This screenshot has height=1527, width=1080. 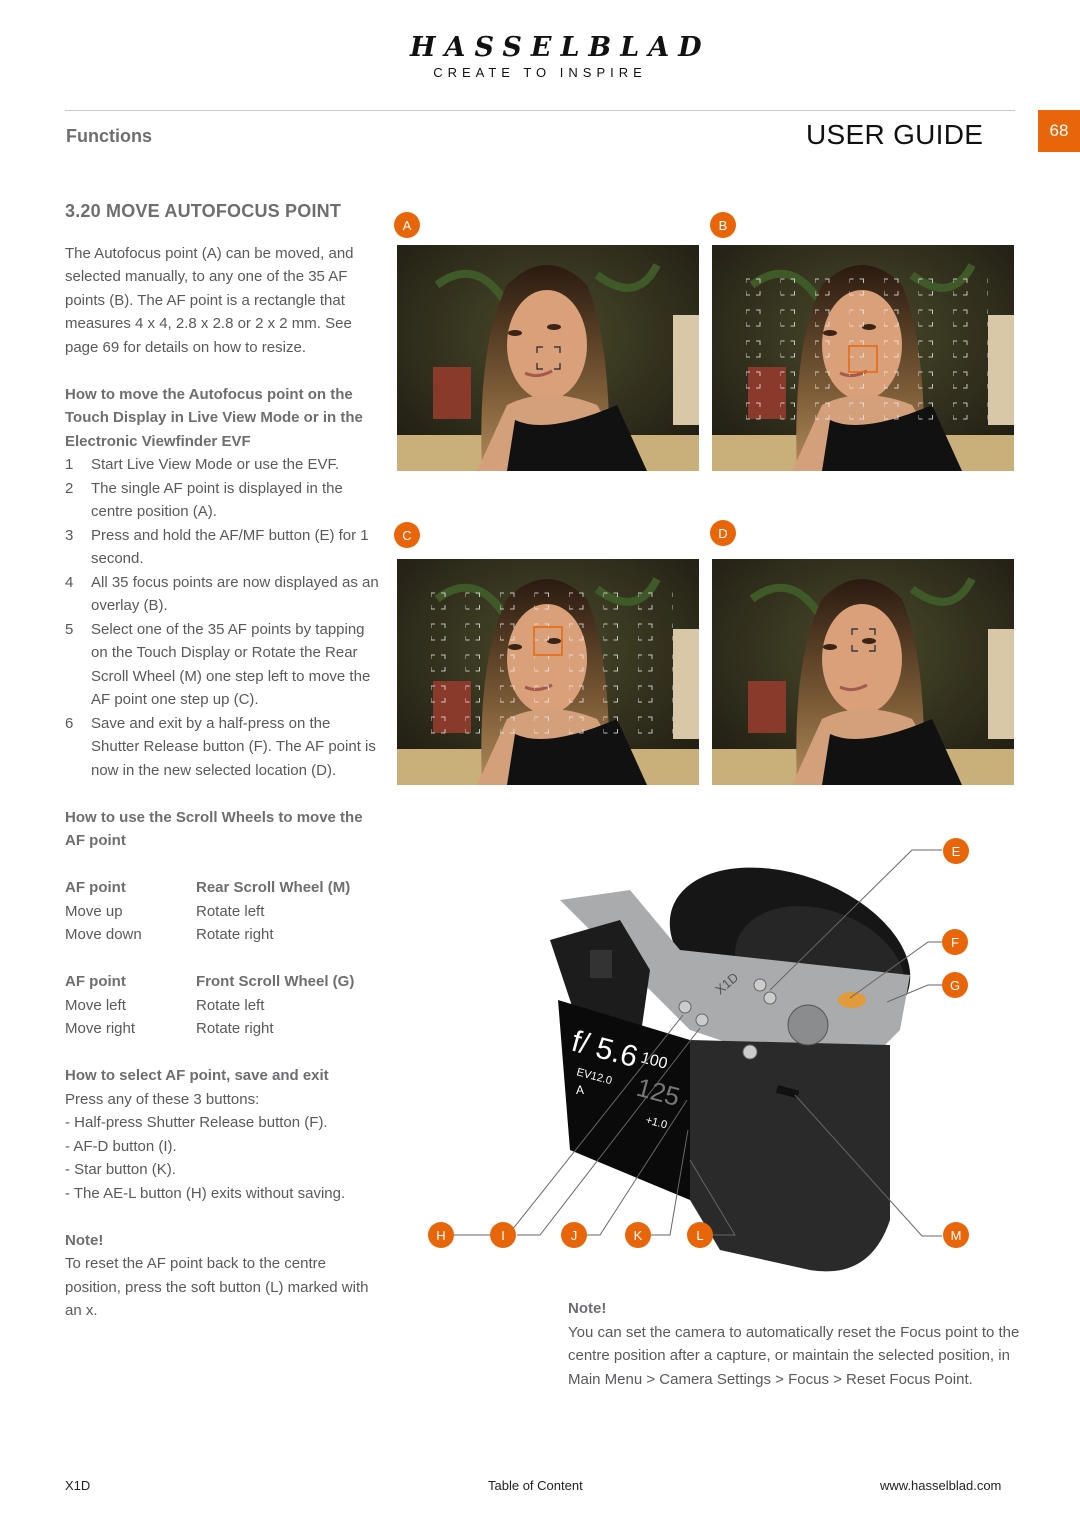 What do you see at coordinates (863, 672) in the screenshot?
I see `photo-d-new-af-location` at bounding box center [863, 672].